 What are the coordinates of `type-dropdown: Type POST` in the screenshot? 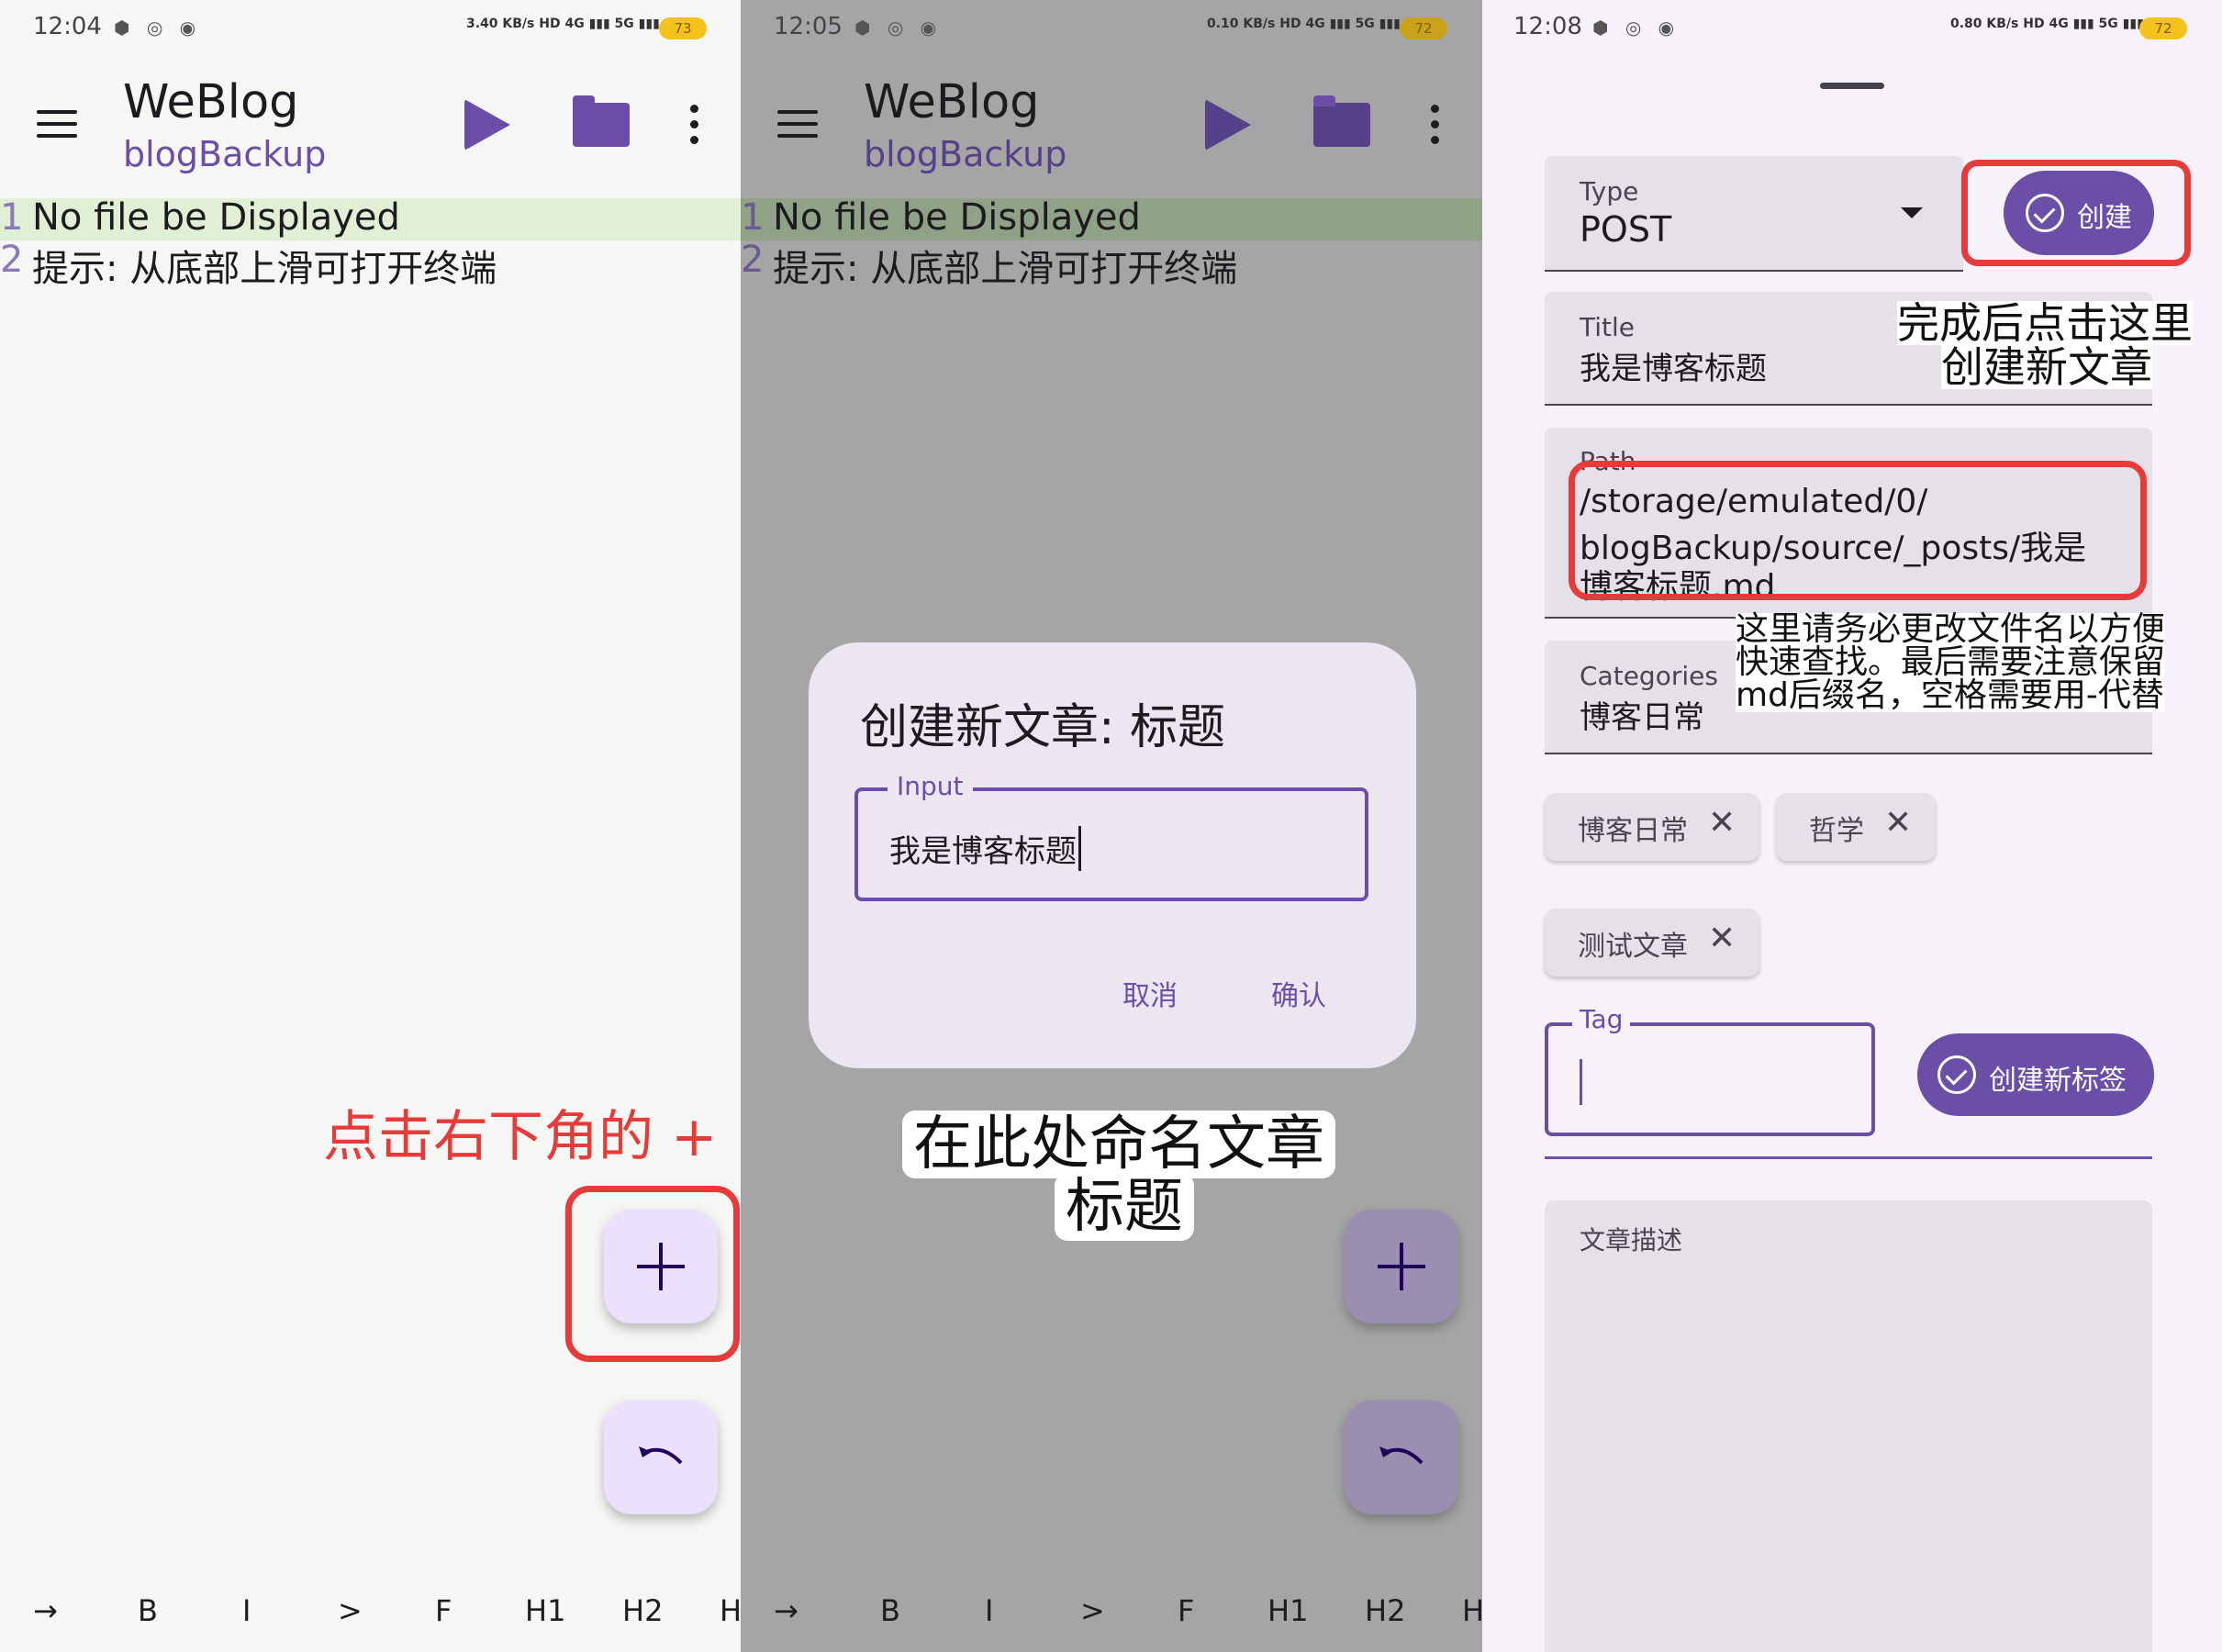 It's located at (1754, 214).